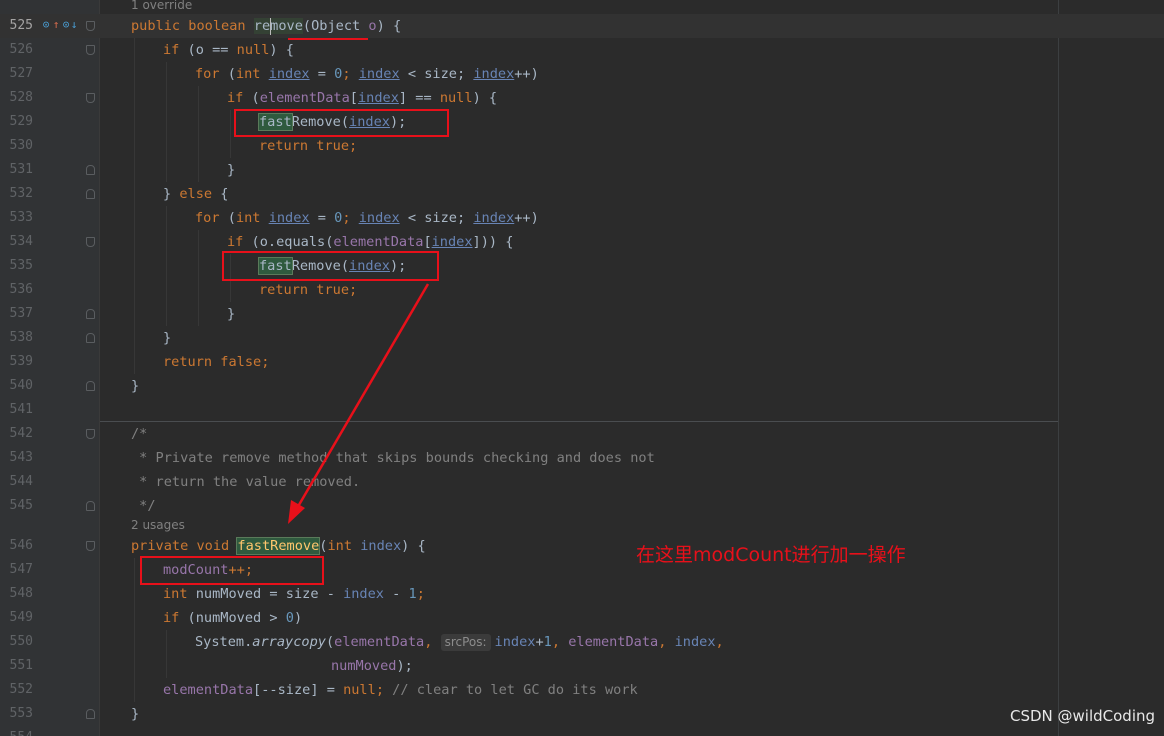 The width and height of the screenshot is (1164, 736). I want to click on code-line: 534 if (o.equals(elementData[index])) {, so click(582, 242).